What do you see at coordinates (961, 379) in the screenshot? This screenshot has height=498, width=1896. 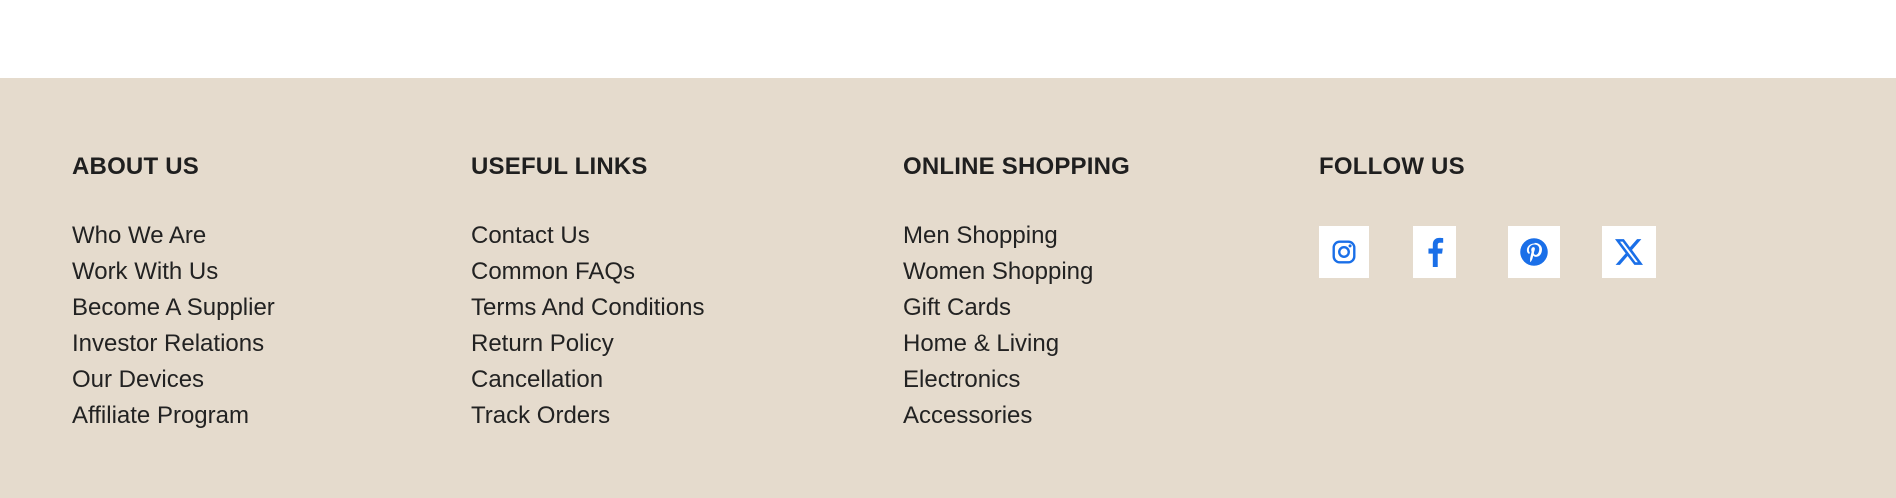 I see `electronics-link: Electronics` at bounding box center [961, 379].